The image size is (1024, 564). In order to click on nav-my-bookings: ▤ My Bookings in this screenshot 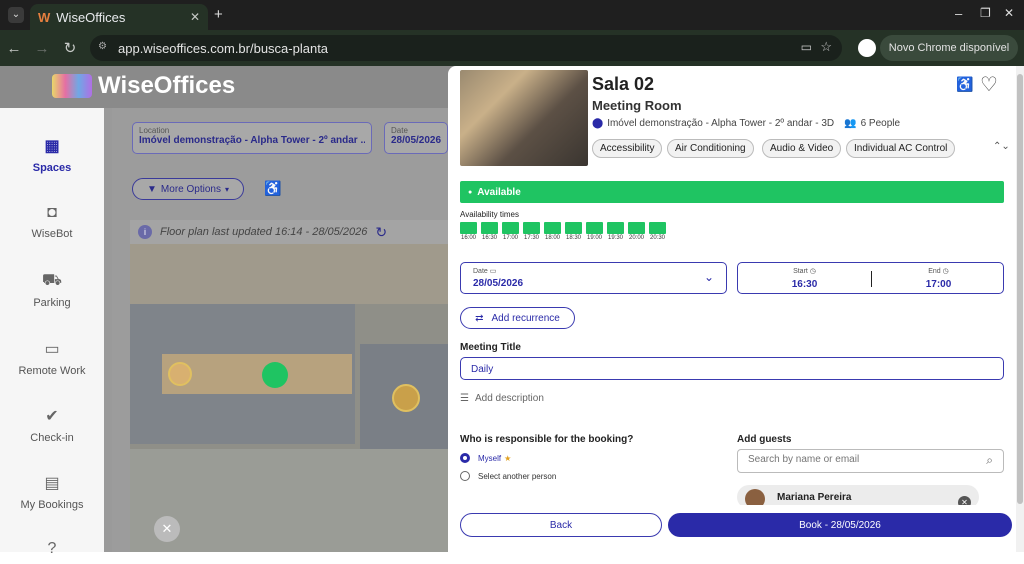, I will do `click(52, 492)`.